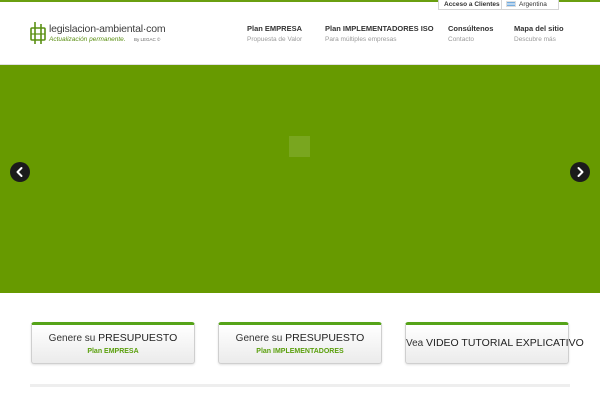 This screenshot has height=400, width=600. I want to click on chevron-right-icon, so click(580, 172).